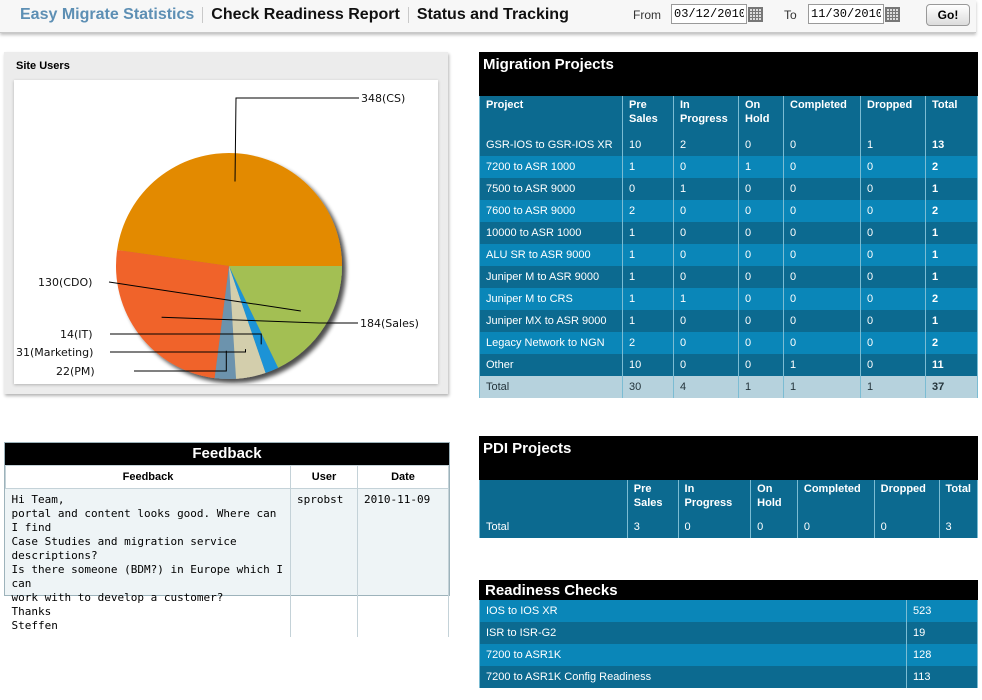 The image size is (982, 700). I want to click on readiness-checks-title: Readiness Checks, so click(728, 590).